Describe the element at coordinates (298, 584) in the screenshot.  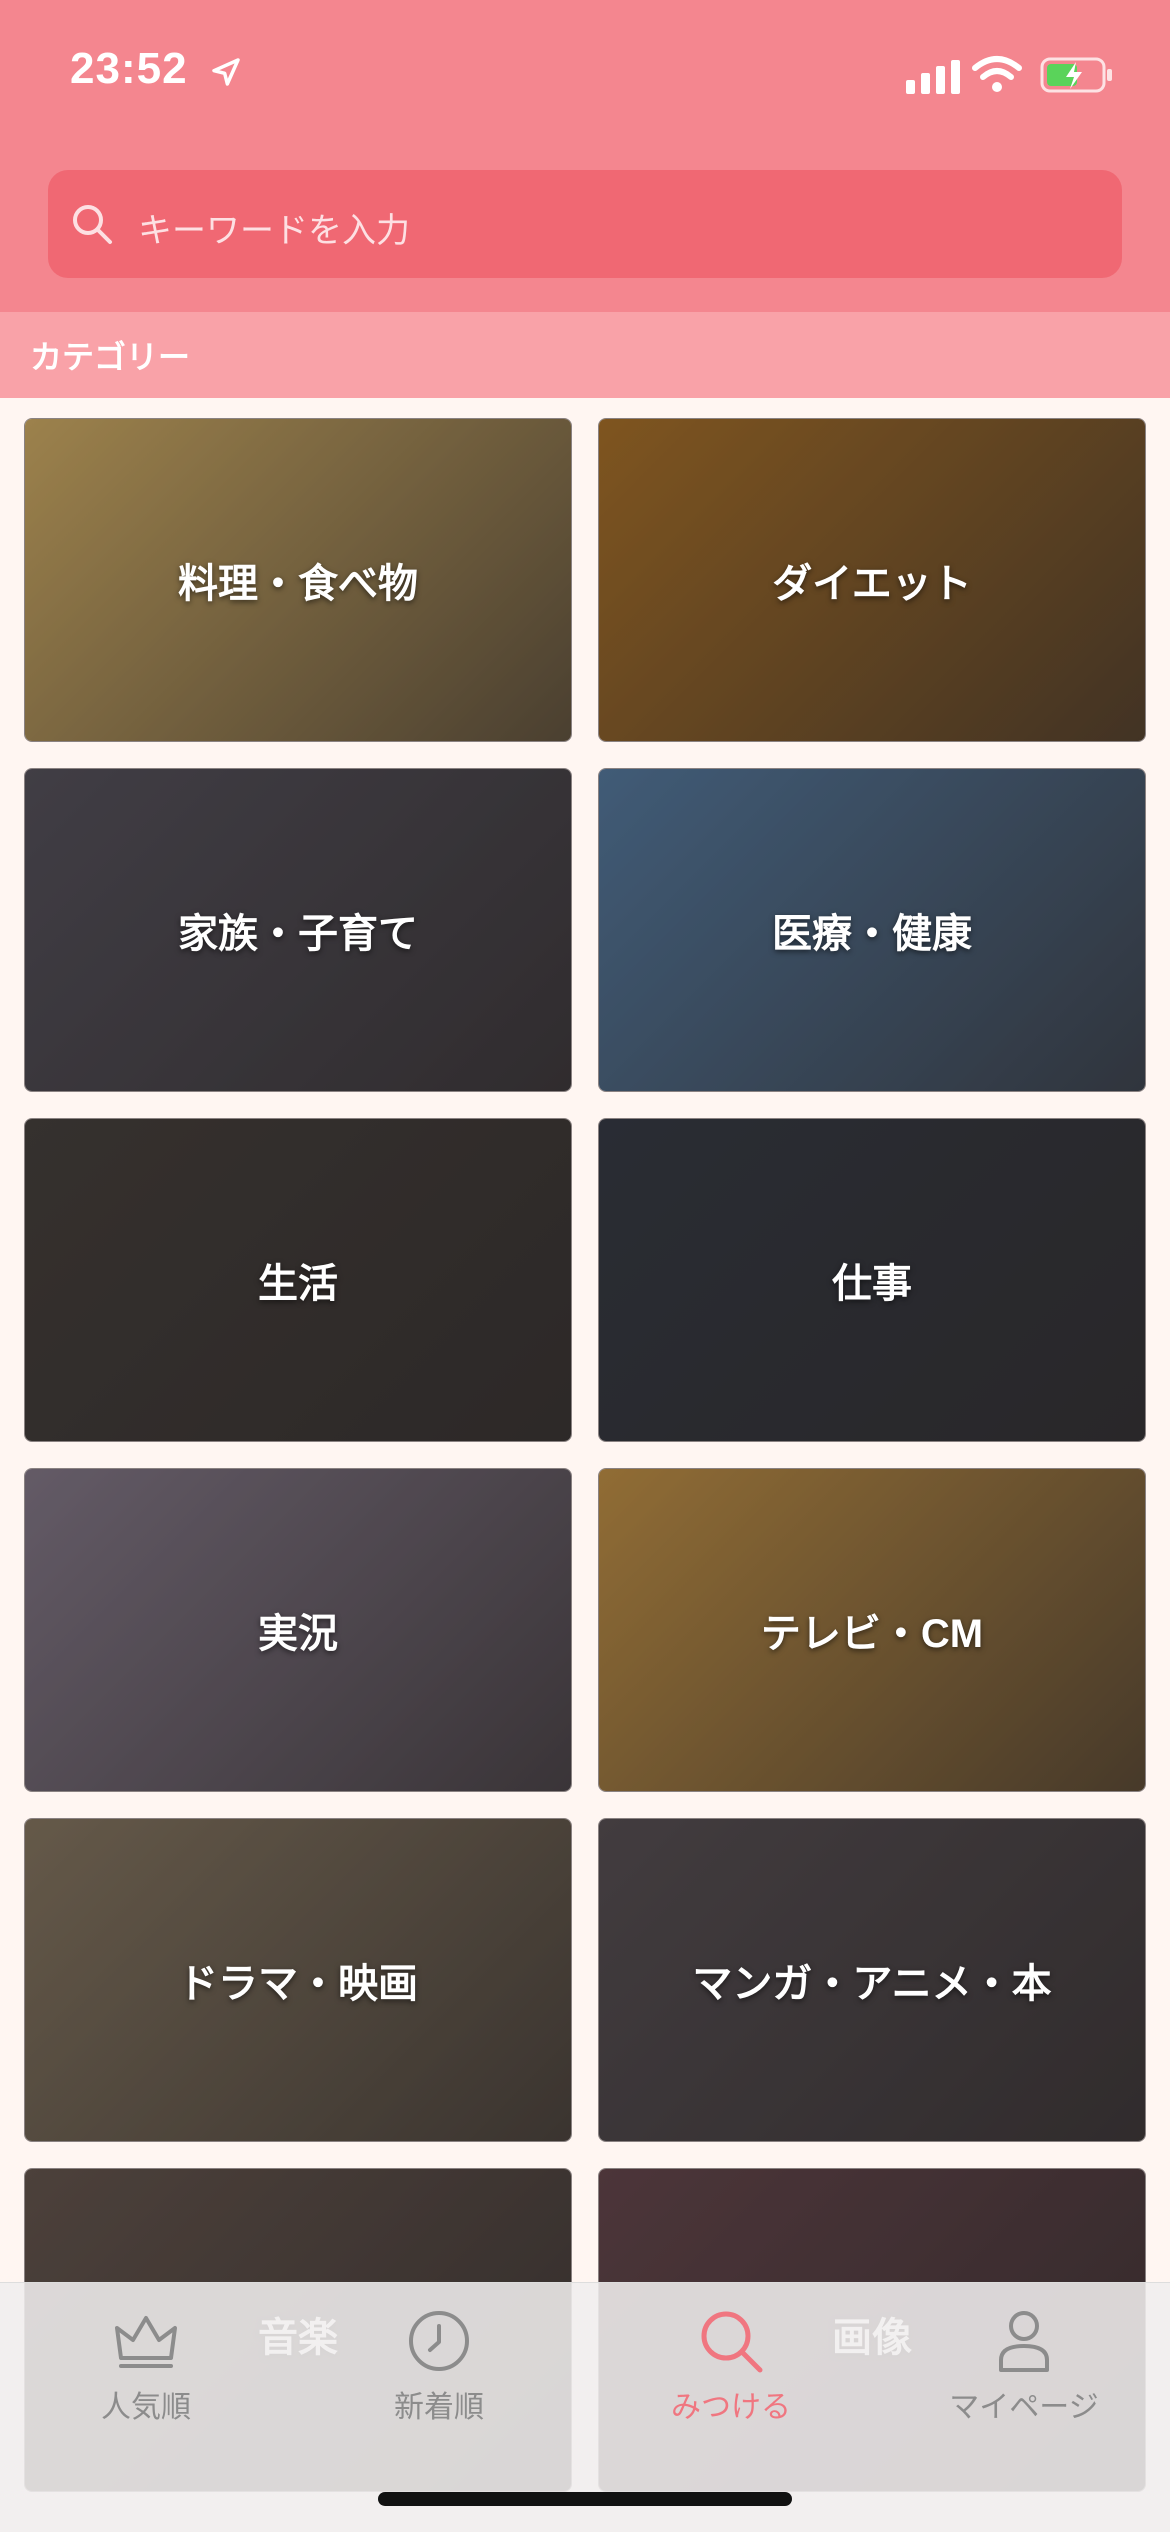
I see `category-label: 料理・食べ物` at that location.